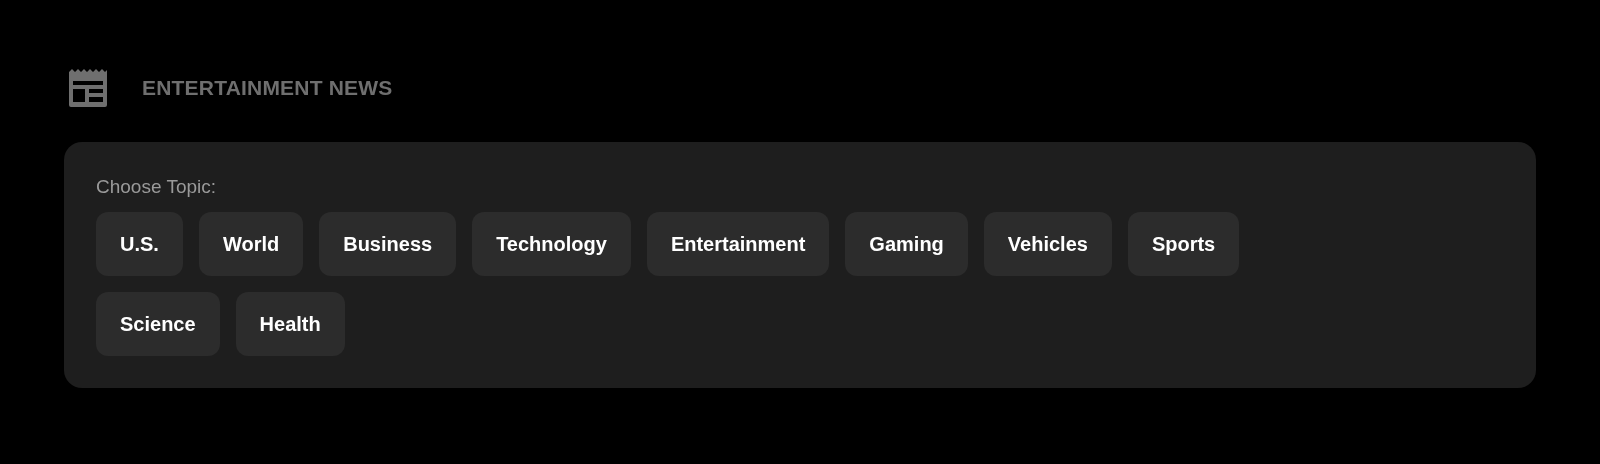 The image size is (1600, 464). What do you see at coordinates (551, 244) in the screenshot?
I see `topic-chip: Technology` at bounding box center [551, 244].